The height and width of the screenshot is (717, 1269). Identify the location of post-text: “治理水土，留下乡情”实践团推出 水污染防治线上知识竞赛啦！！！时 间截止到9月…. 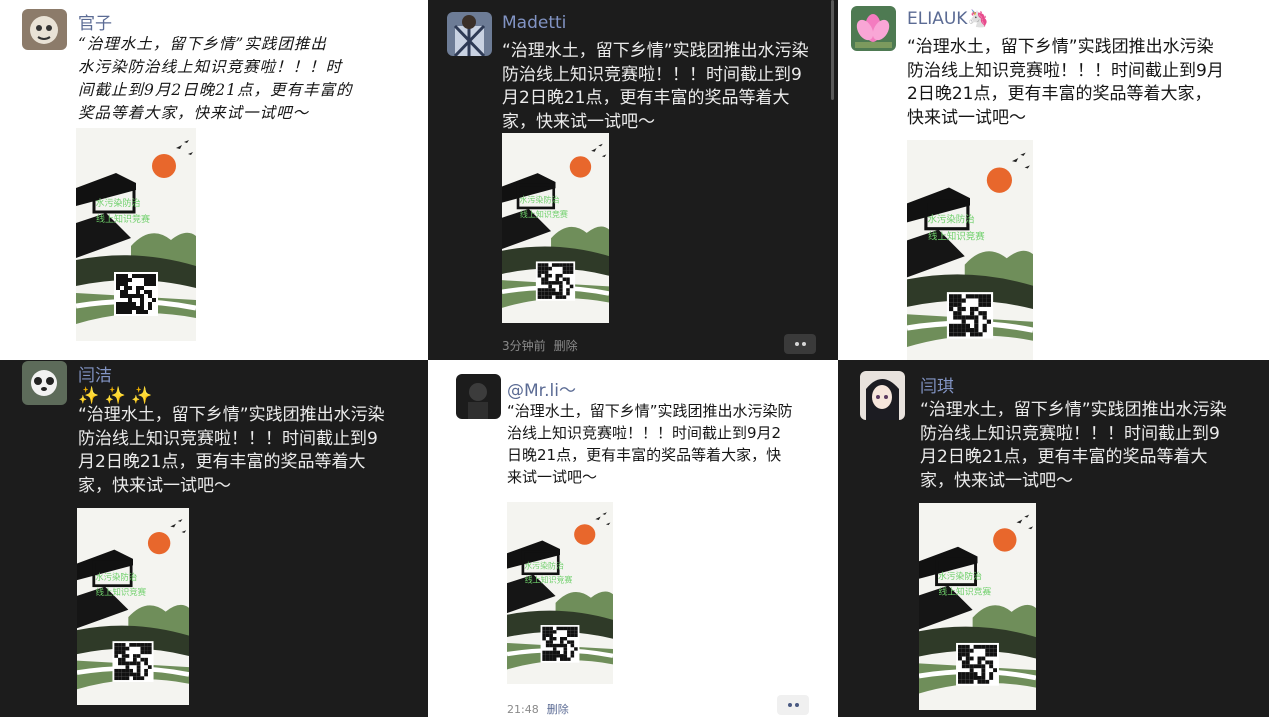
(215, 78).